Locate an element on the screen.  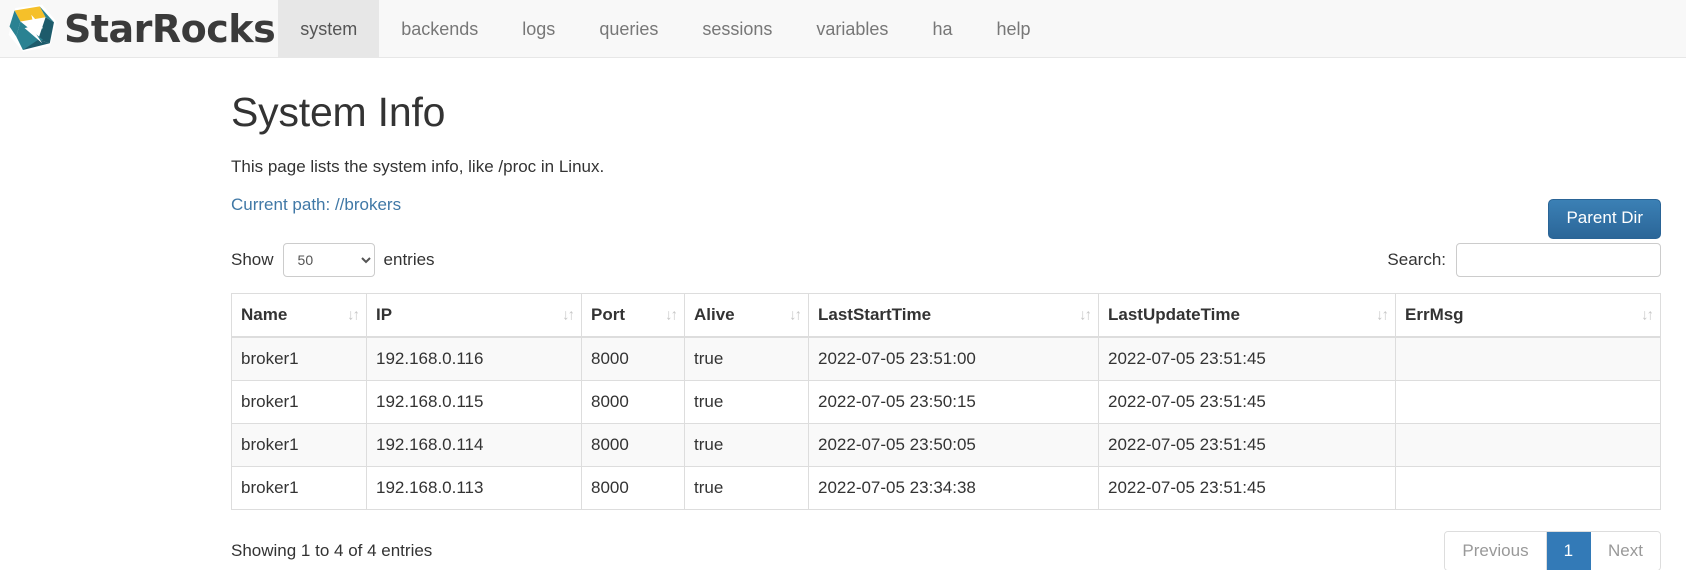
search-input is located at coordinates (1558, 260).